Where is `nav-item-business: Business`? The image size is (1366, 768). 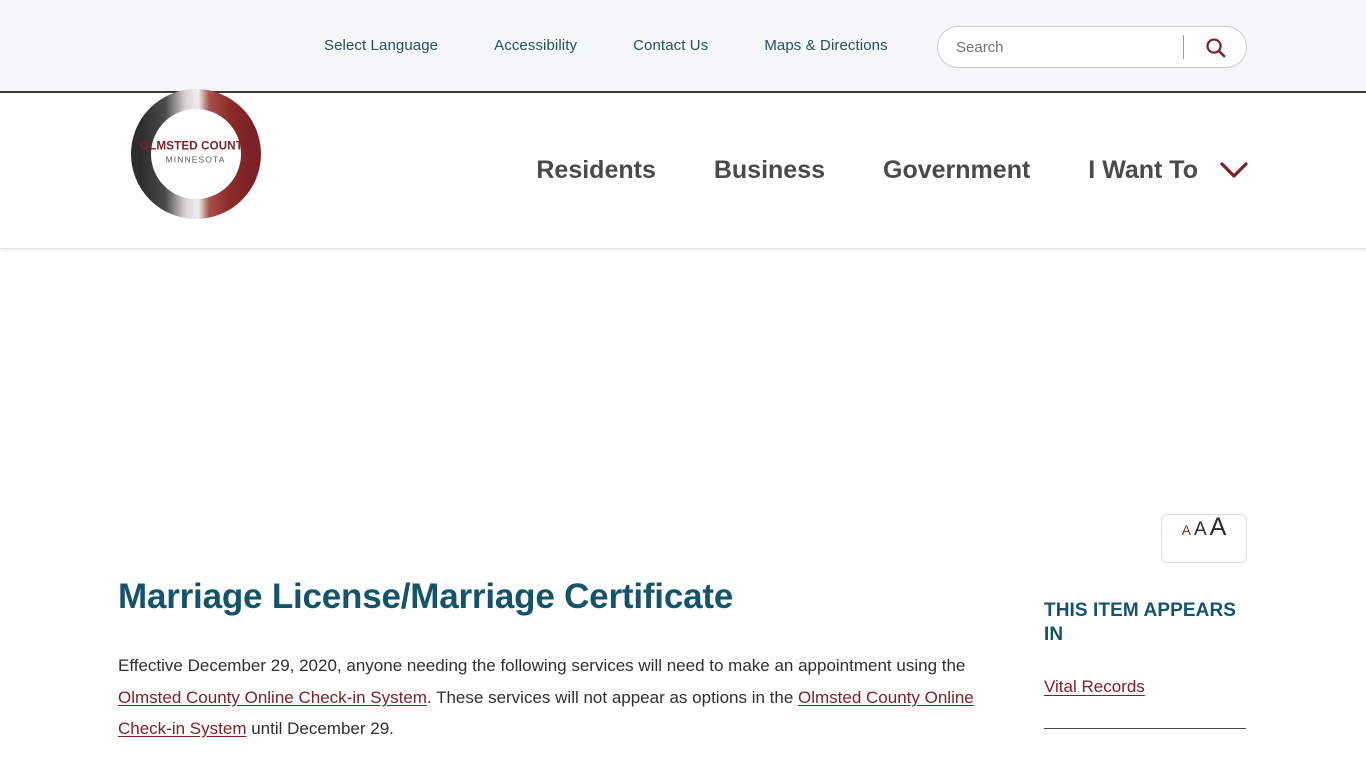 nav-item-business: Business is located at coordinates (769, 170).